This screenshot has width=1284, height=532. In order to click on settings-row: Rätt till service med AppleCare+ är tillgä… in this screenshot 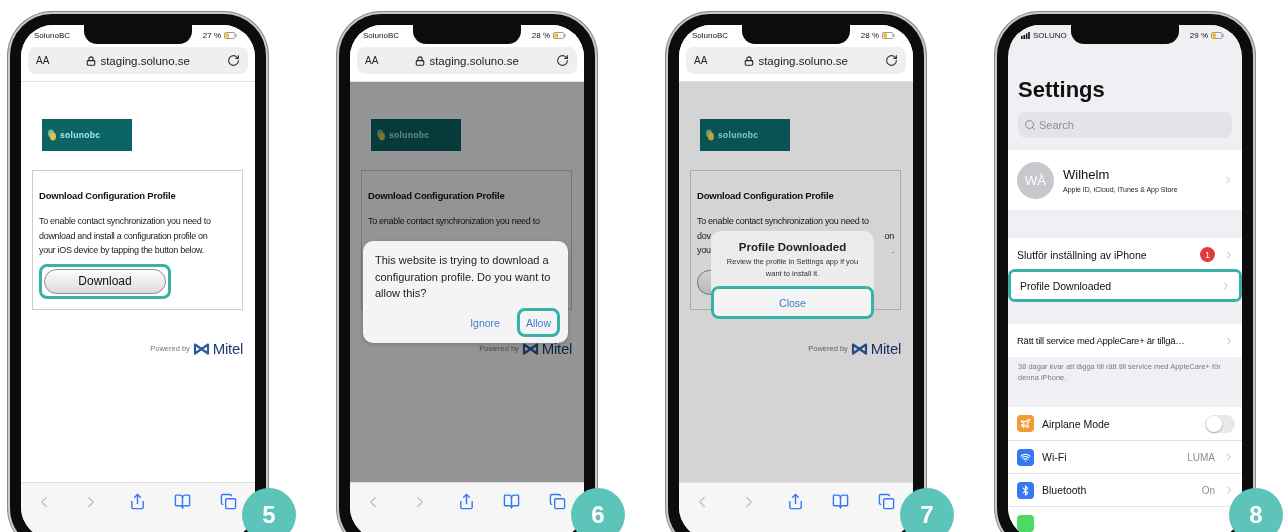, I will do `click(1125, 340)`.